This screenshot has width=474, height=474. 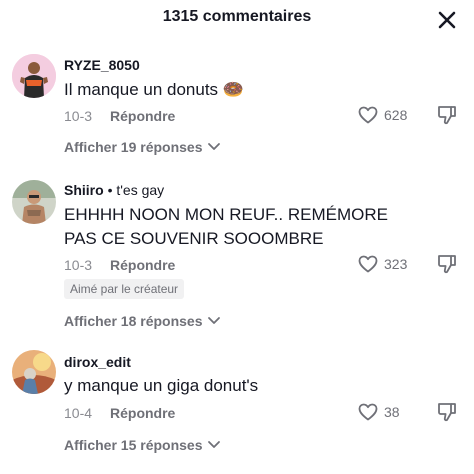 I want to click on view-replies-label: Afficher 15 réponses, so click(x=133, y=445).